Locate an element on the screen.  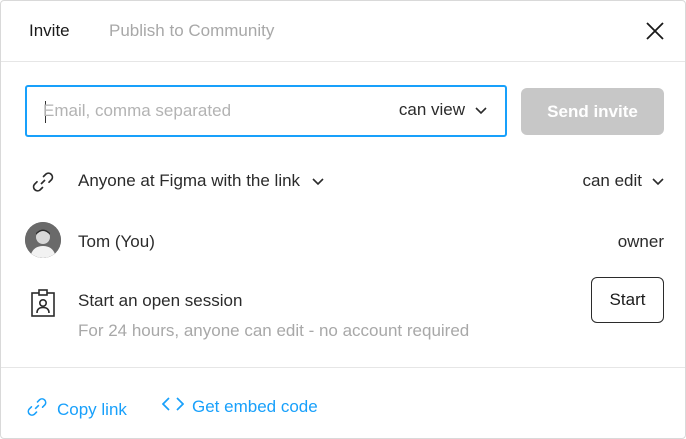
embed-code-label: Get embed code is located at coordinates (255, 406).